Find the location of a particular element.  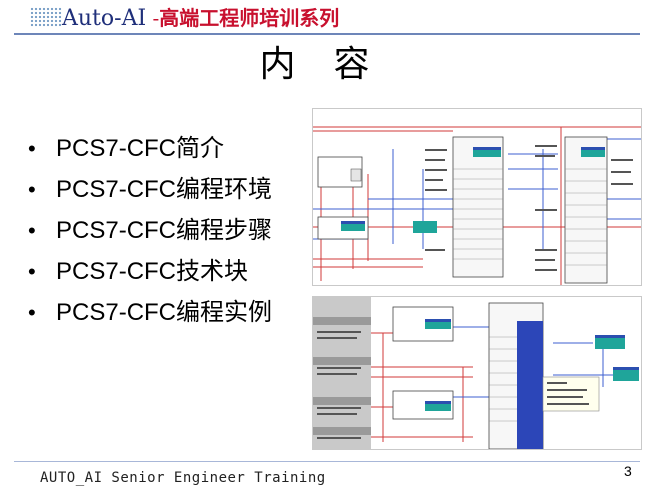

page-number: 3 is located at coordinates (628, 471).